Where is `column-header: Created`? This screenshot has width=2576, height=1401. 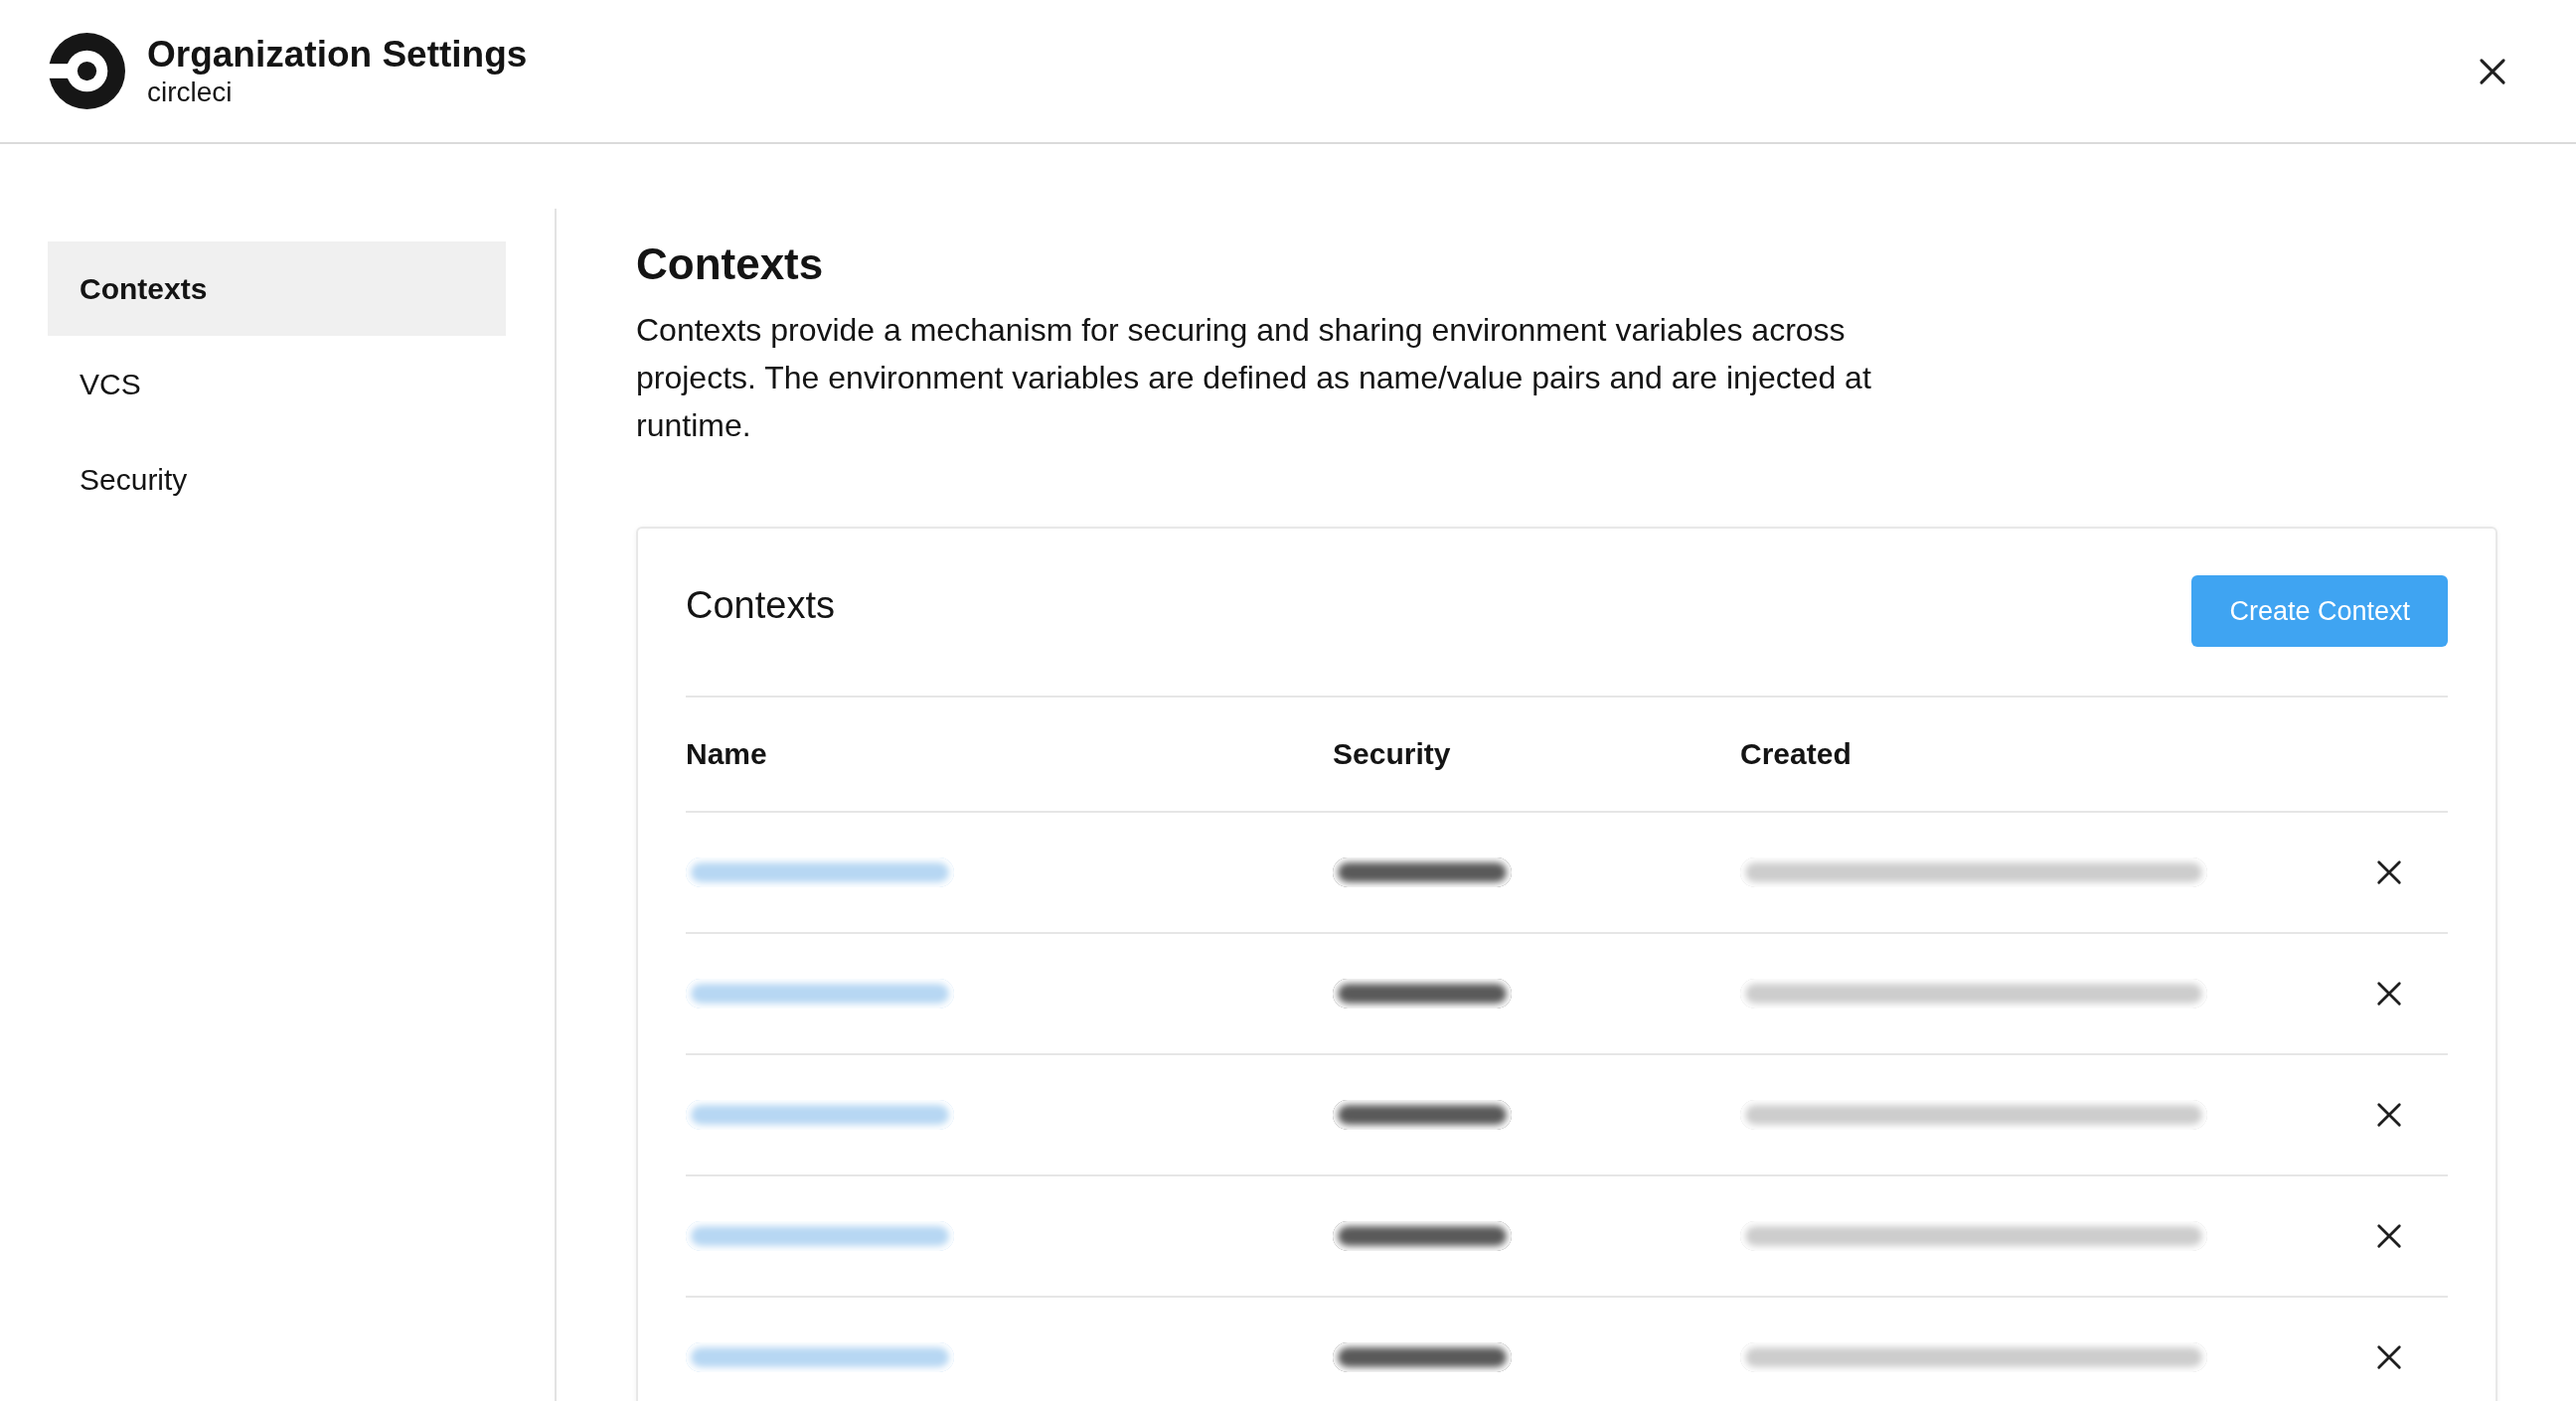 column-header: Created is located at coordinates (1796, 754).